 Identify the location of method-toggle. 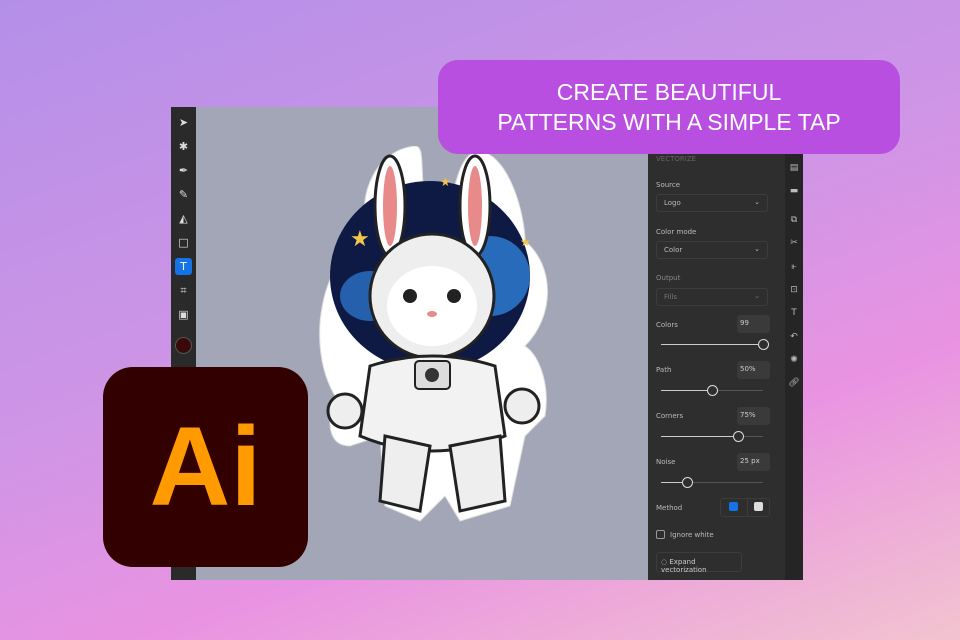
(745, 507).